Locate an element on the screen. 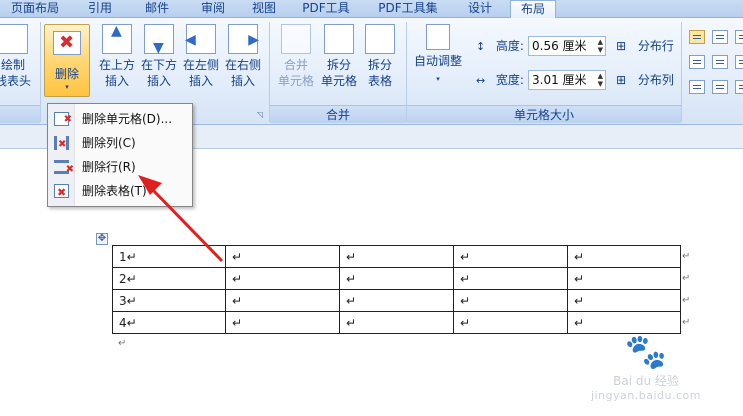  menu-item-delete-table: 删除表格(T) is located at coordinates (120, 192).